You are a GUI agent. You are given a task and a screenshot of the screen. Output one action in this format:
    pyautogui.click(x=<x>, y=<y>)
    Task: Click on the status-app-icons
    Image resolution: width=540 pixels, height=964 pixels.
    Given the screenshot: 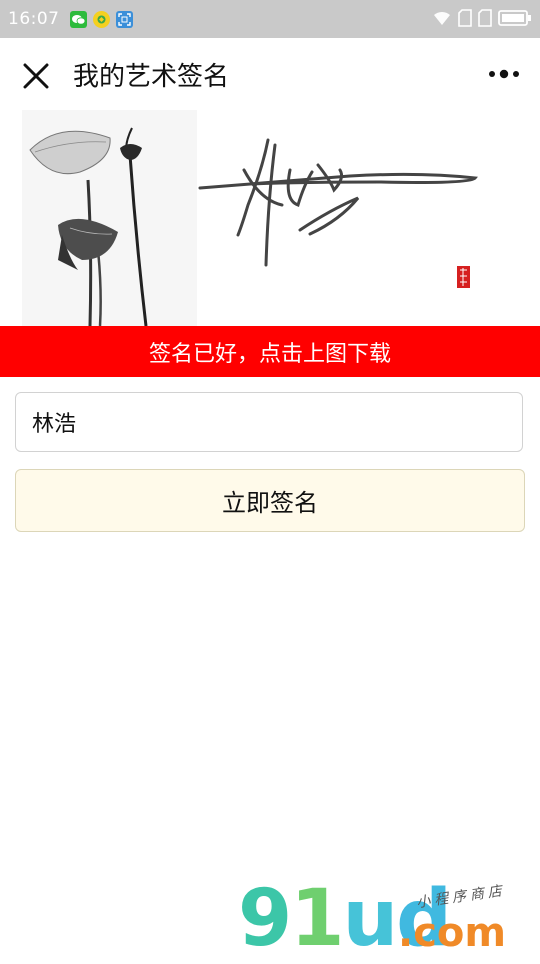 What is the action you would take?
    pyautogui.click(x=101, y=19)
    